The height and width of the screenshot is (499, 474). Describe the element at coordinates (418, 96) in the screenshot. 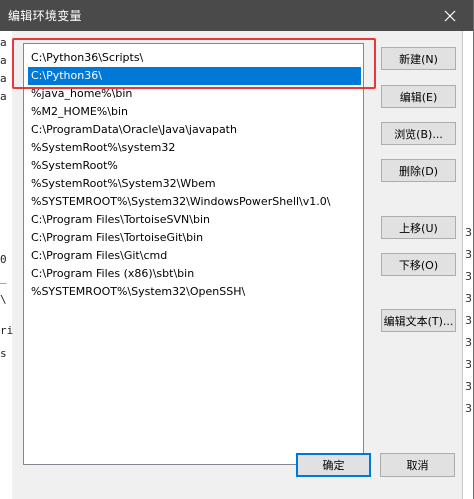

I see `edit-button: 编辑(E)` at that location.